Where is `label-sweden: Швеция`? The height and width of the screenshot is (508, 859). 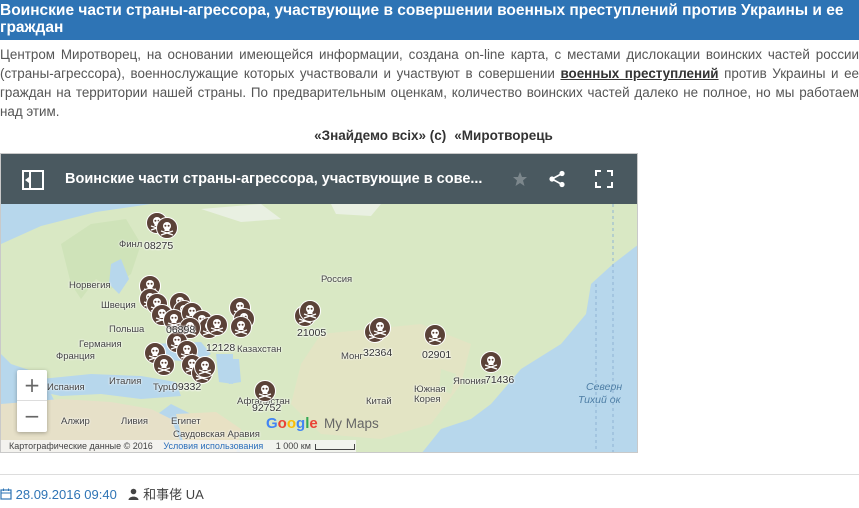 label-sweden: Швеция is located at coordinates (118, 305).